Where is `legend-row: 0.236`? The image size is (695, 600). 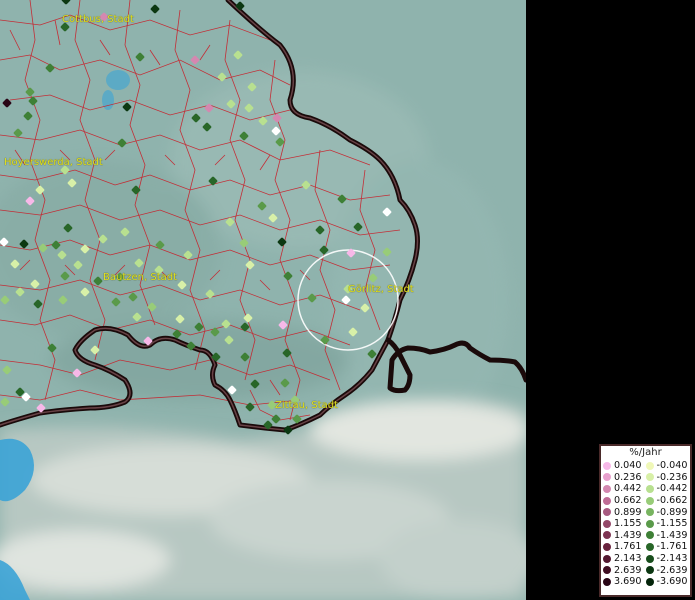
legend-row: 0.236 is located at coordinates (624, 478).